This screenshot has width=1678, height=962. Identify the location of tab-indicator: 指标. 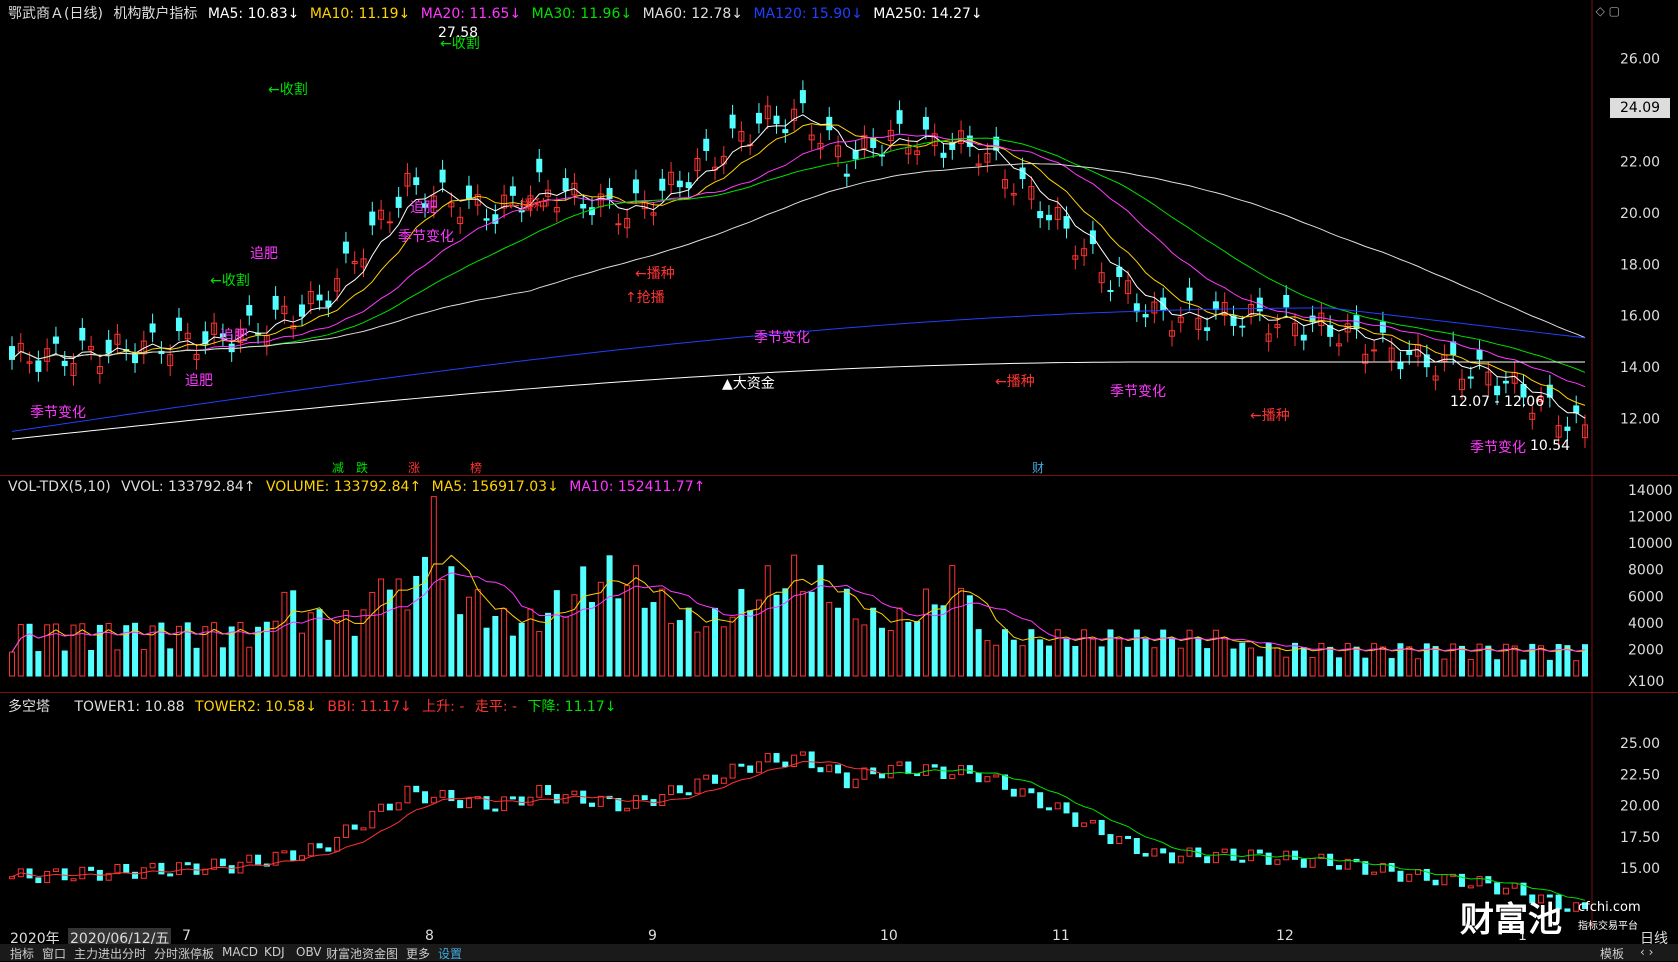
(22, 953).